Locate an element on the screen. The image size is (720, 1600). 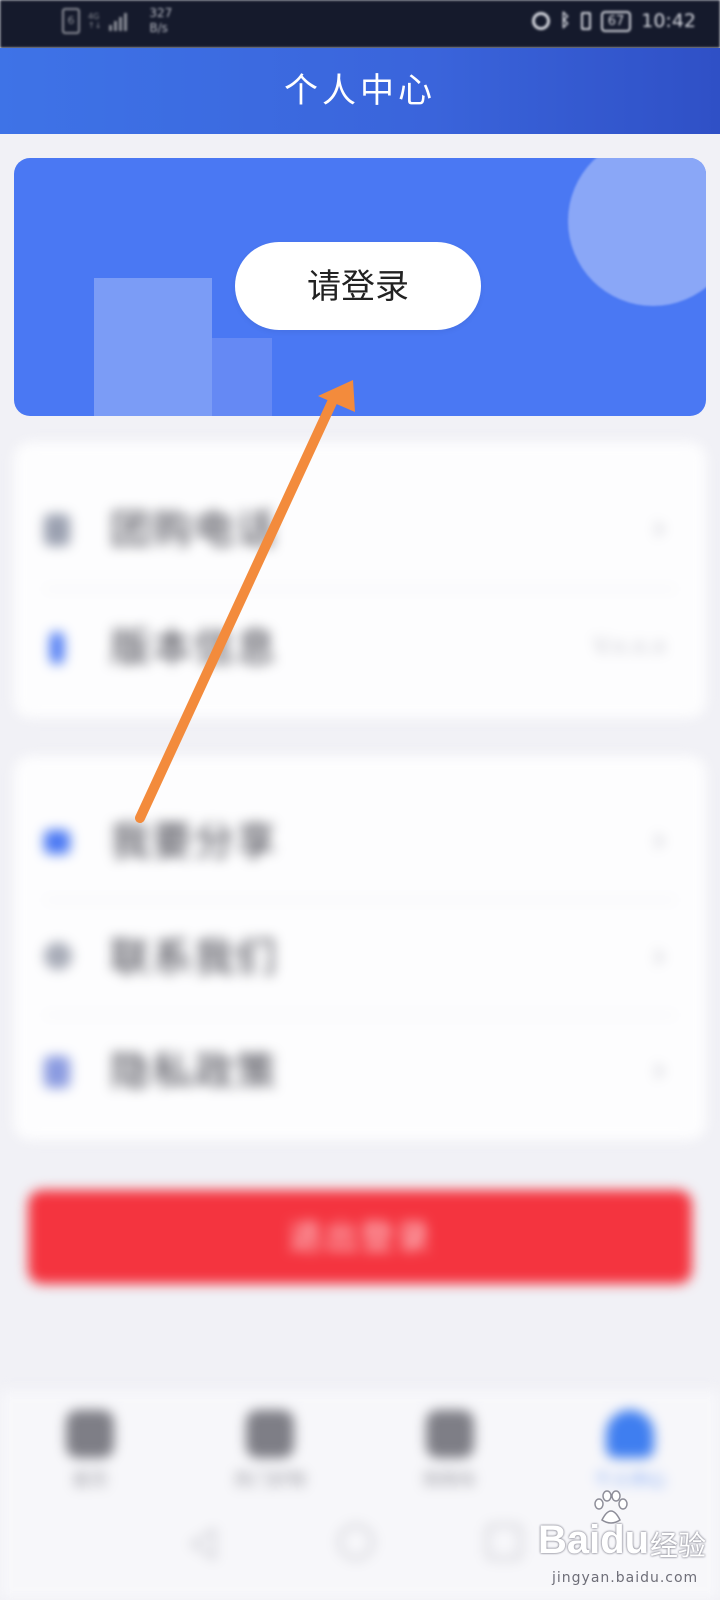
version-value: V.x.x.x is located at coordinates (629, 646).